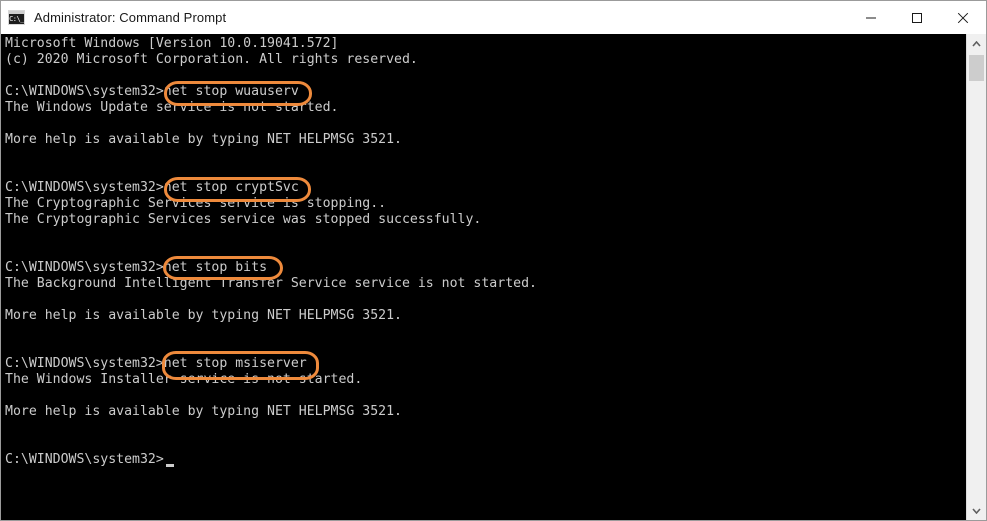 This screenshot has width=987, height=521. I want to click on window-title: Administrator: Command Prompt, so click(130, 17).